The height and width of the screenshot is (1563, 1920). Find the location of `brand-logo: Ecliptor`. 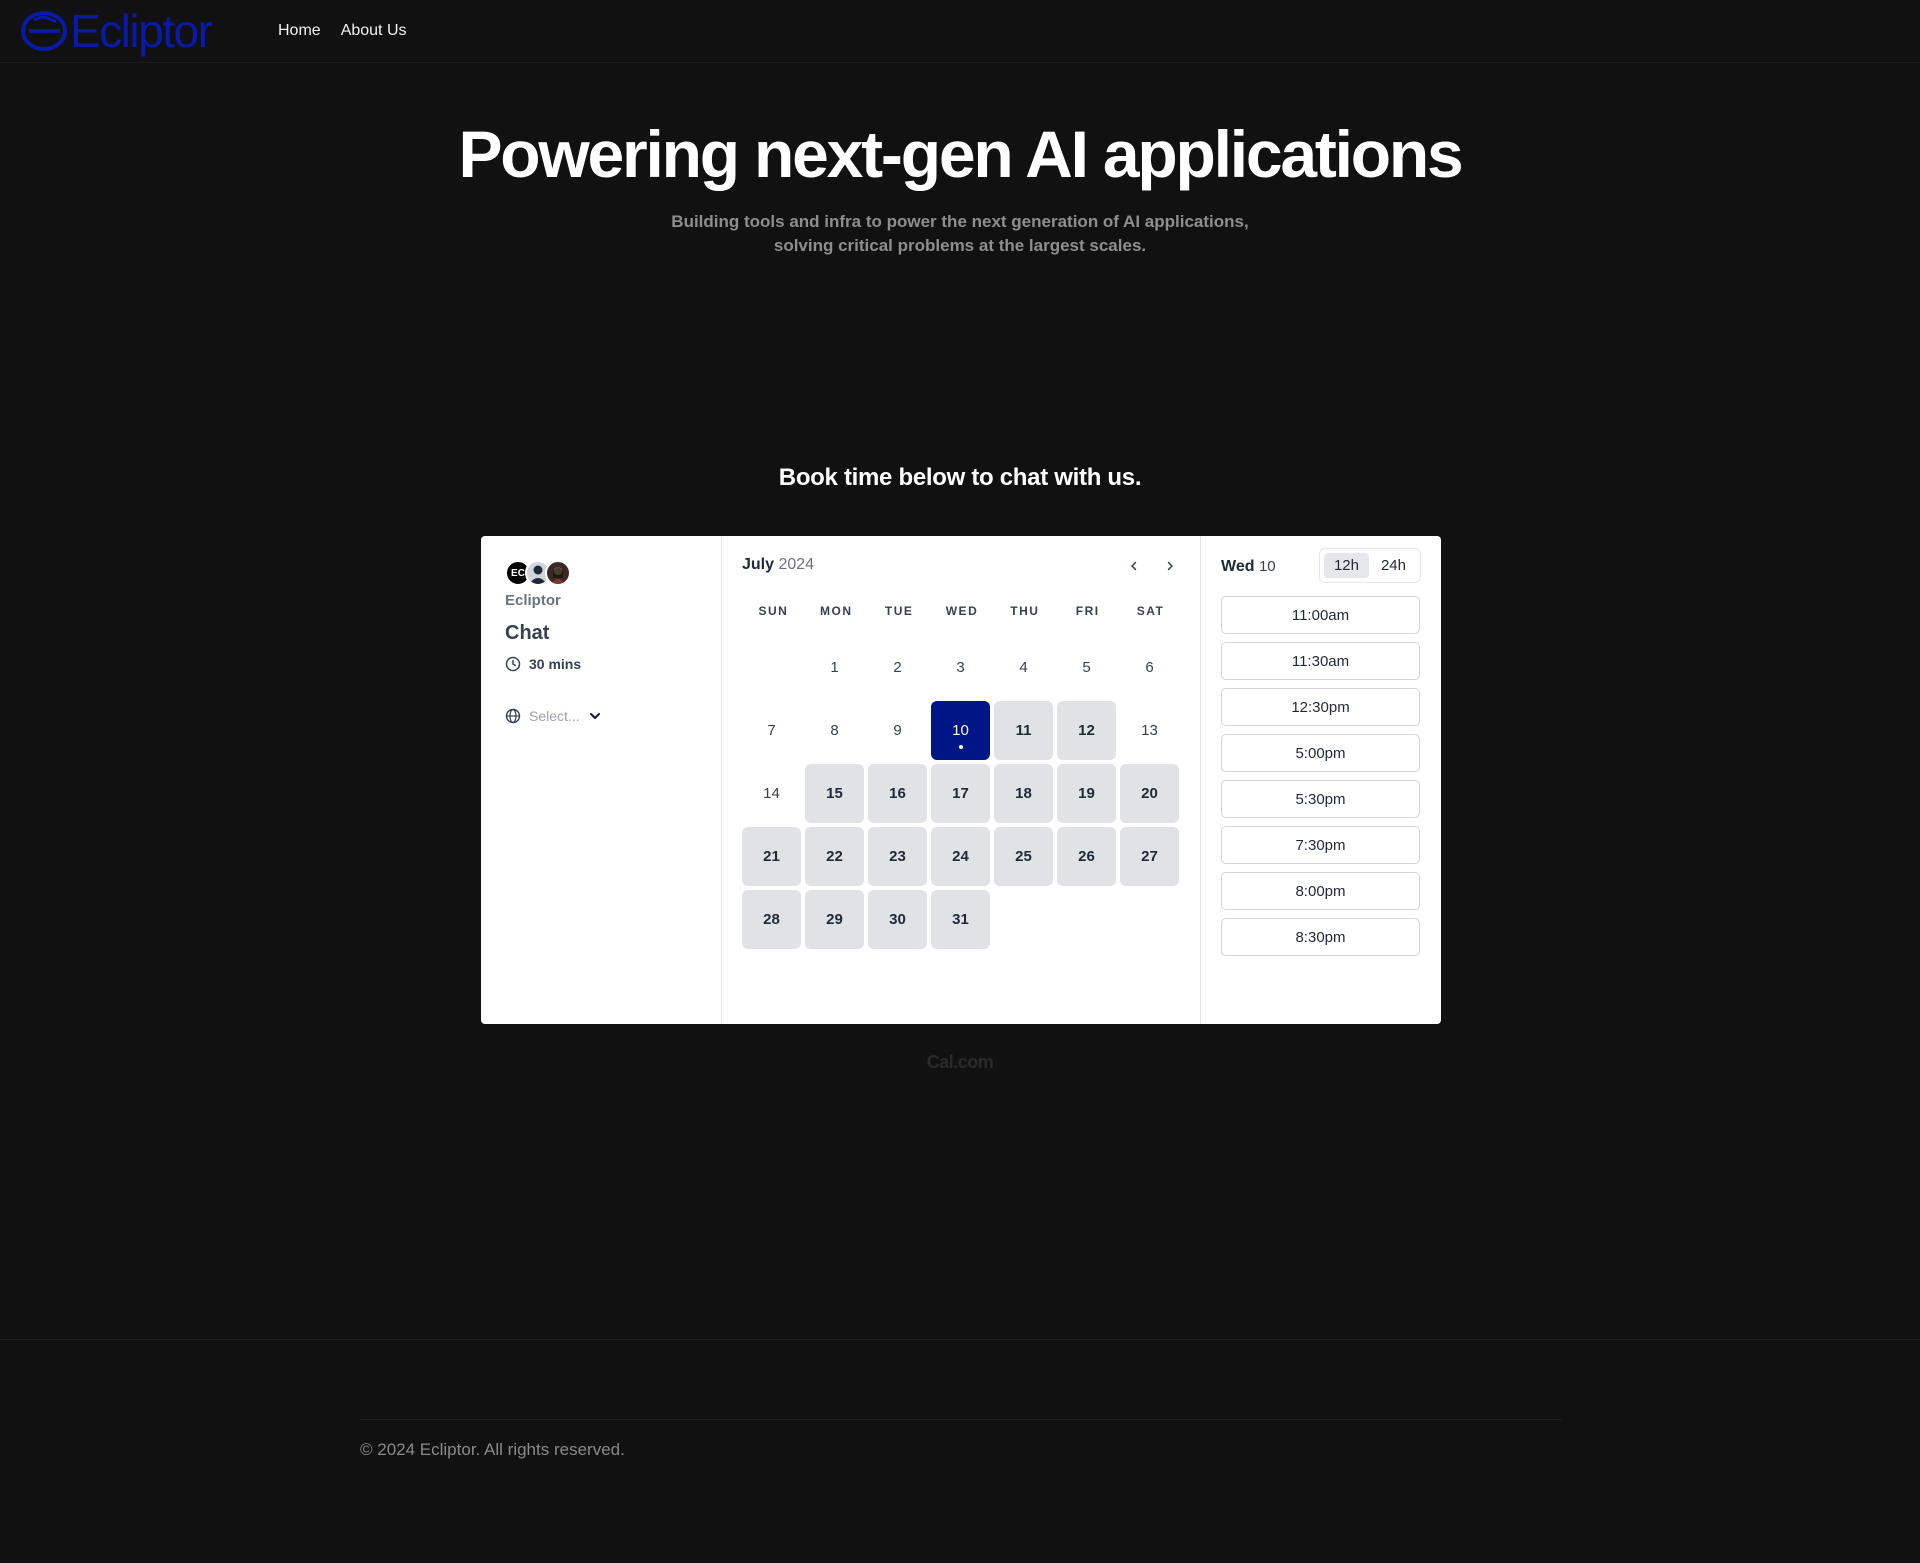

brand-logo: Ecliptor is located at coordinates (116, 31).